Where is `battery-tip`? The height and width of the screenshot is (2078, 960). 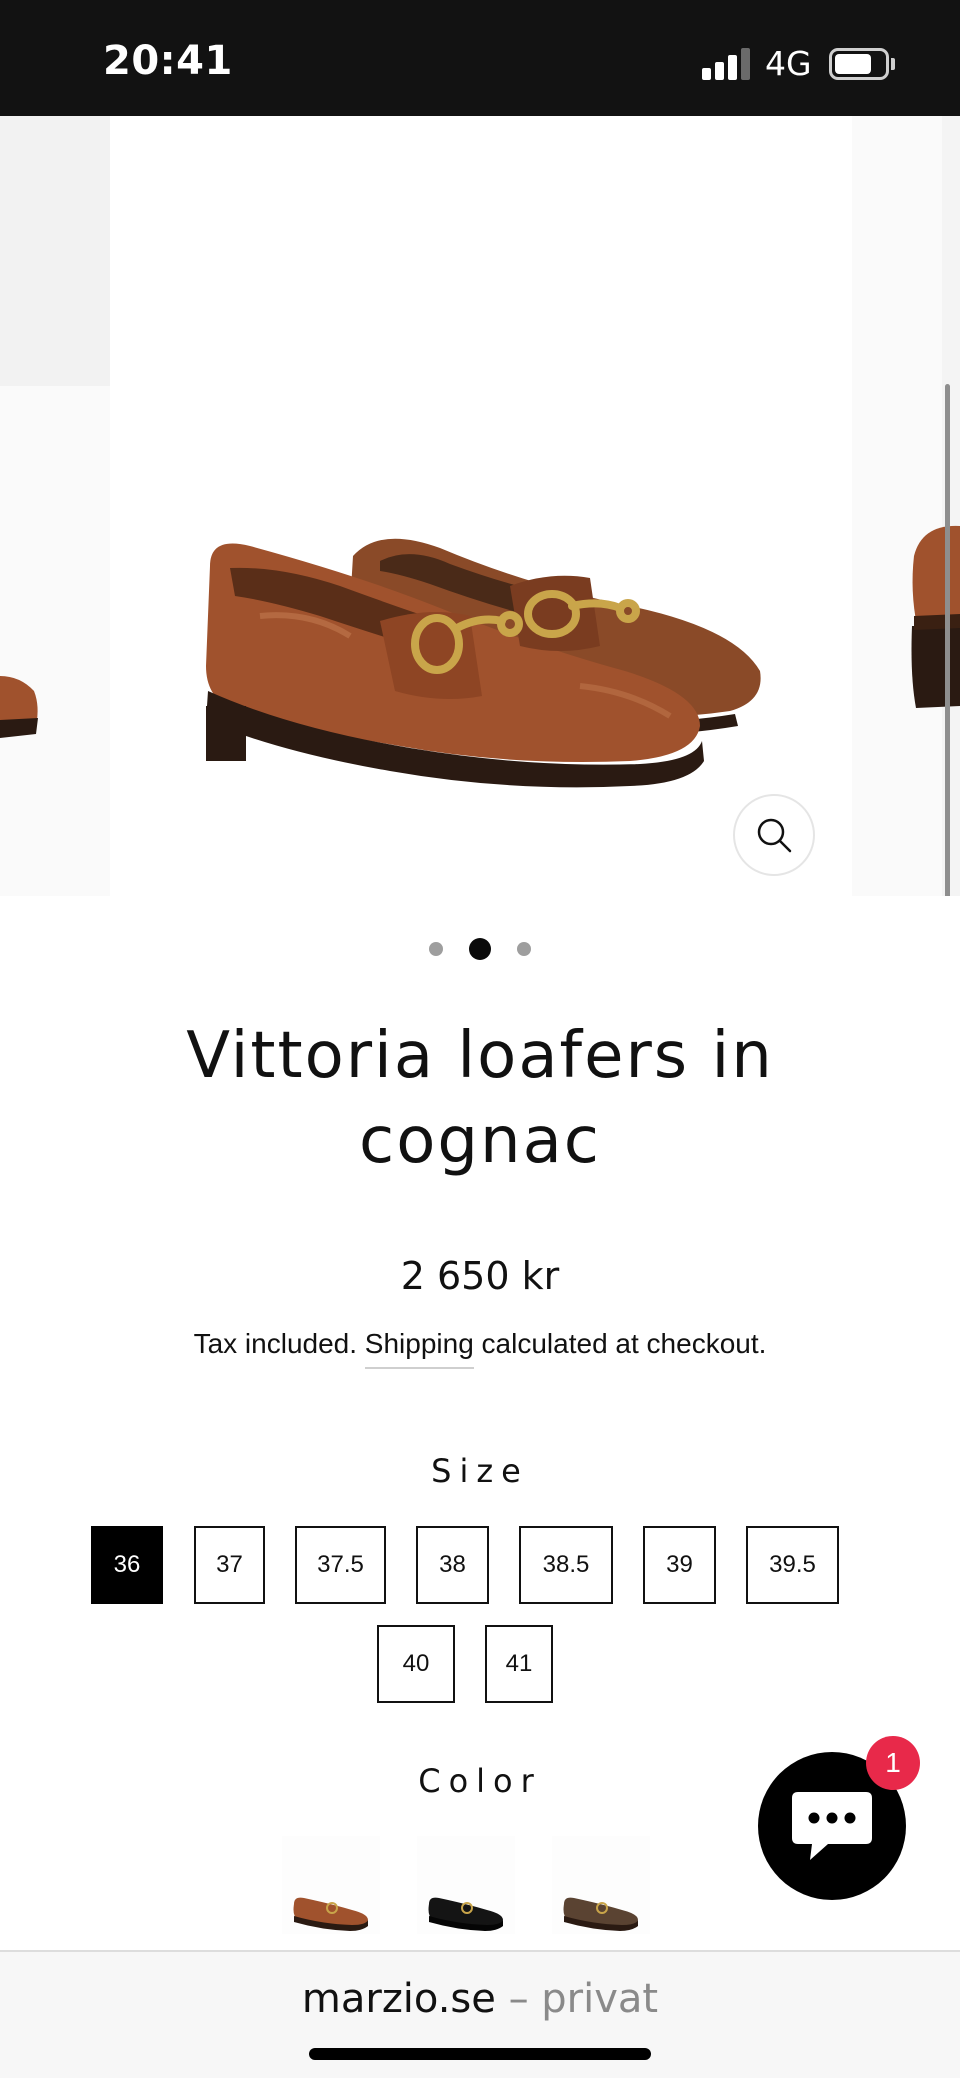
battery-tip is located at coordinates (893, 64).